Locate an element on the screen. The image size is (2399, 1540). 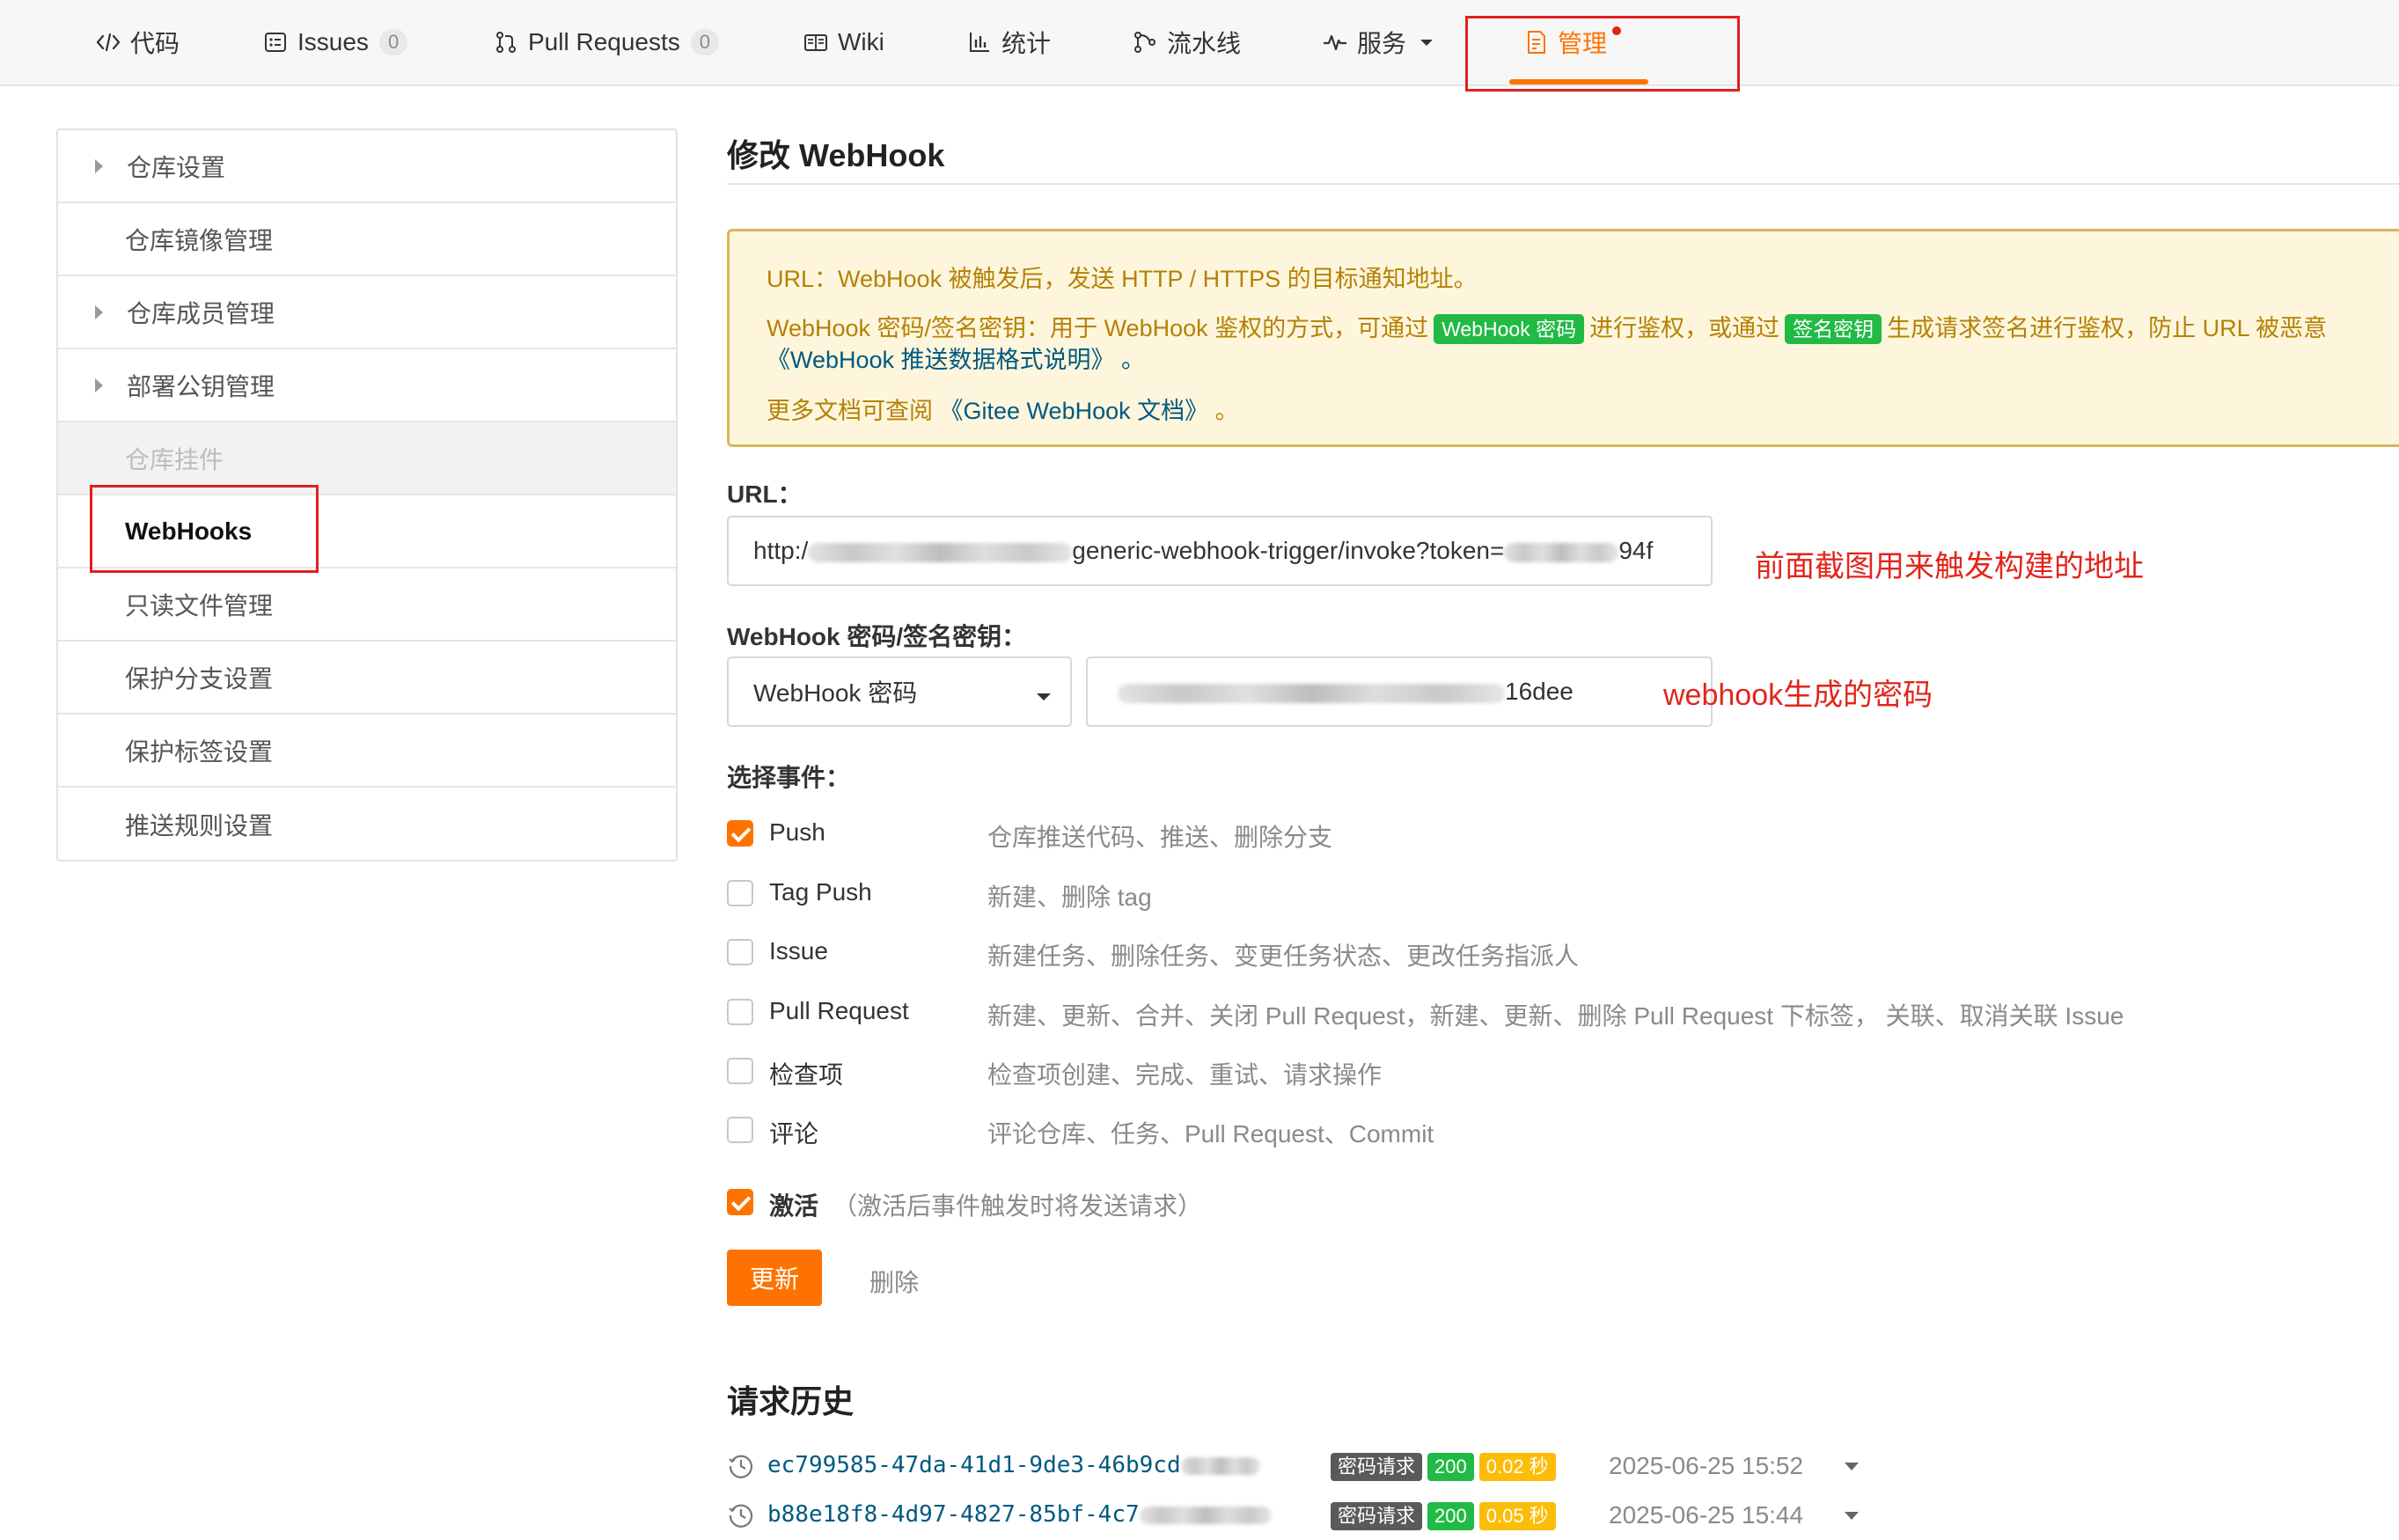
sidebar-item-mirror: 仓库镜像管理 is located at coordinates (367, 240).